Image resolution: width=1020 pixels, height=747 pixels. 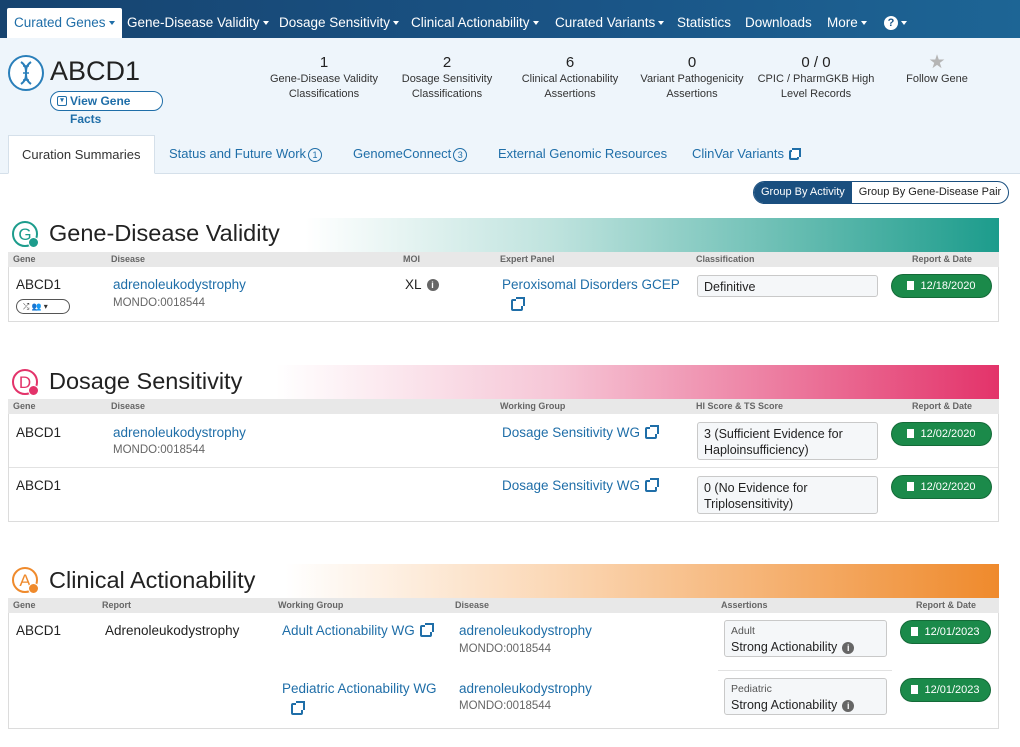 I want to click on ts-score-box: 0 (No Evidence for Triplosensitivity), so click(x=787, y=495).